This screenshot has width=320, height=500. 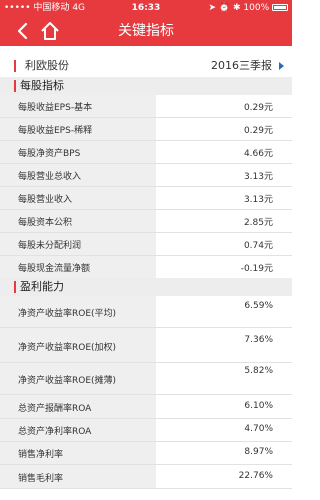 What do you see at coordinates (146, 8) in the screenshot?
I see `status-bar: ••••• 中国移动 4G 16:33 ➤ ⏰ ✱ 100%` at bounding box center [146, 8].